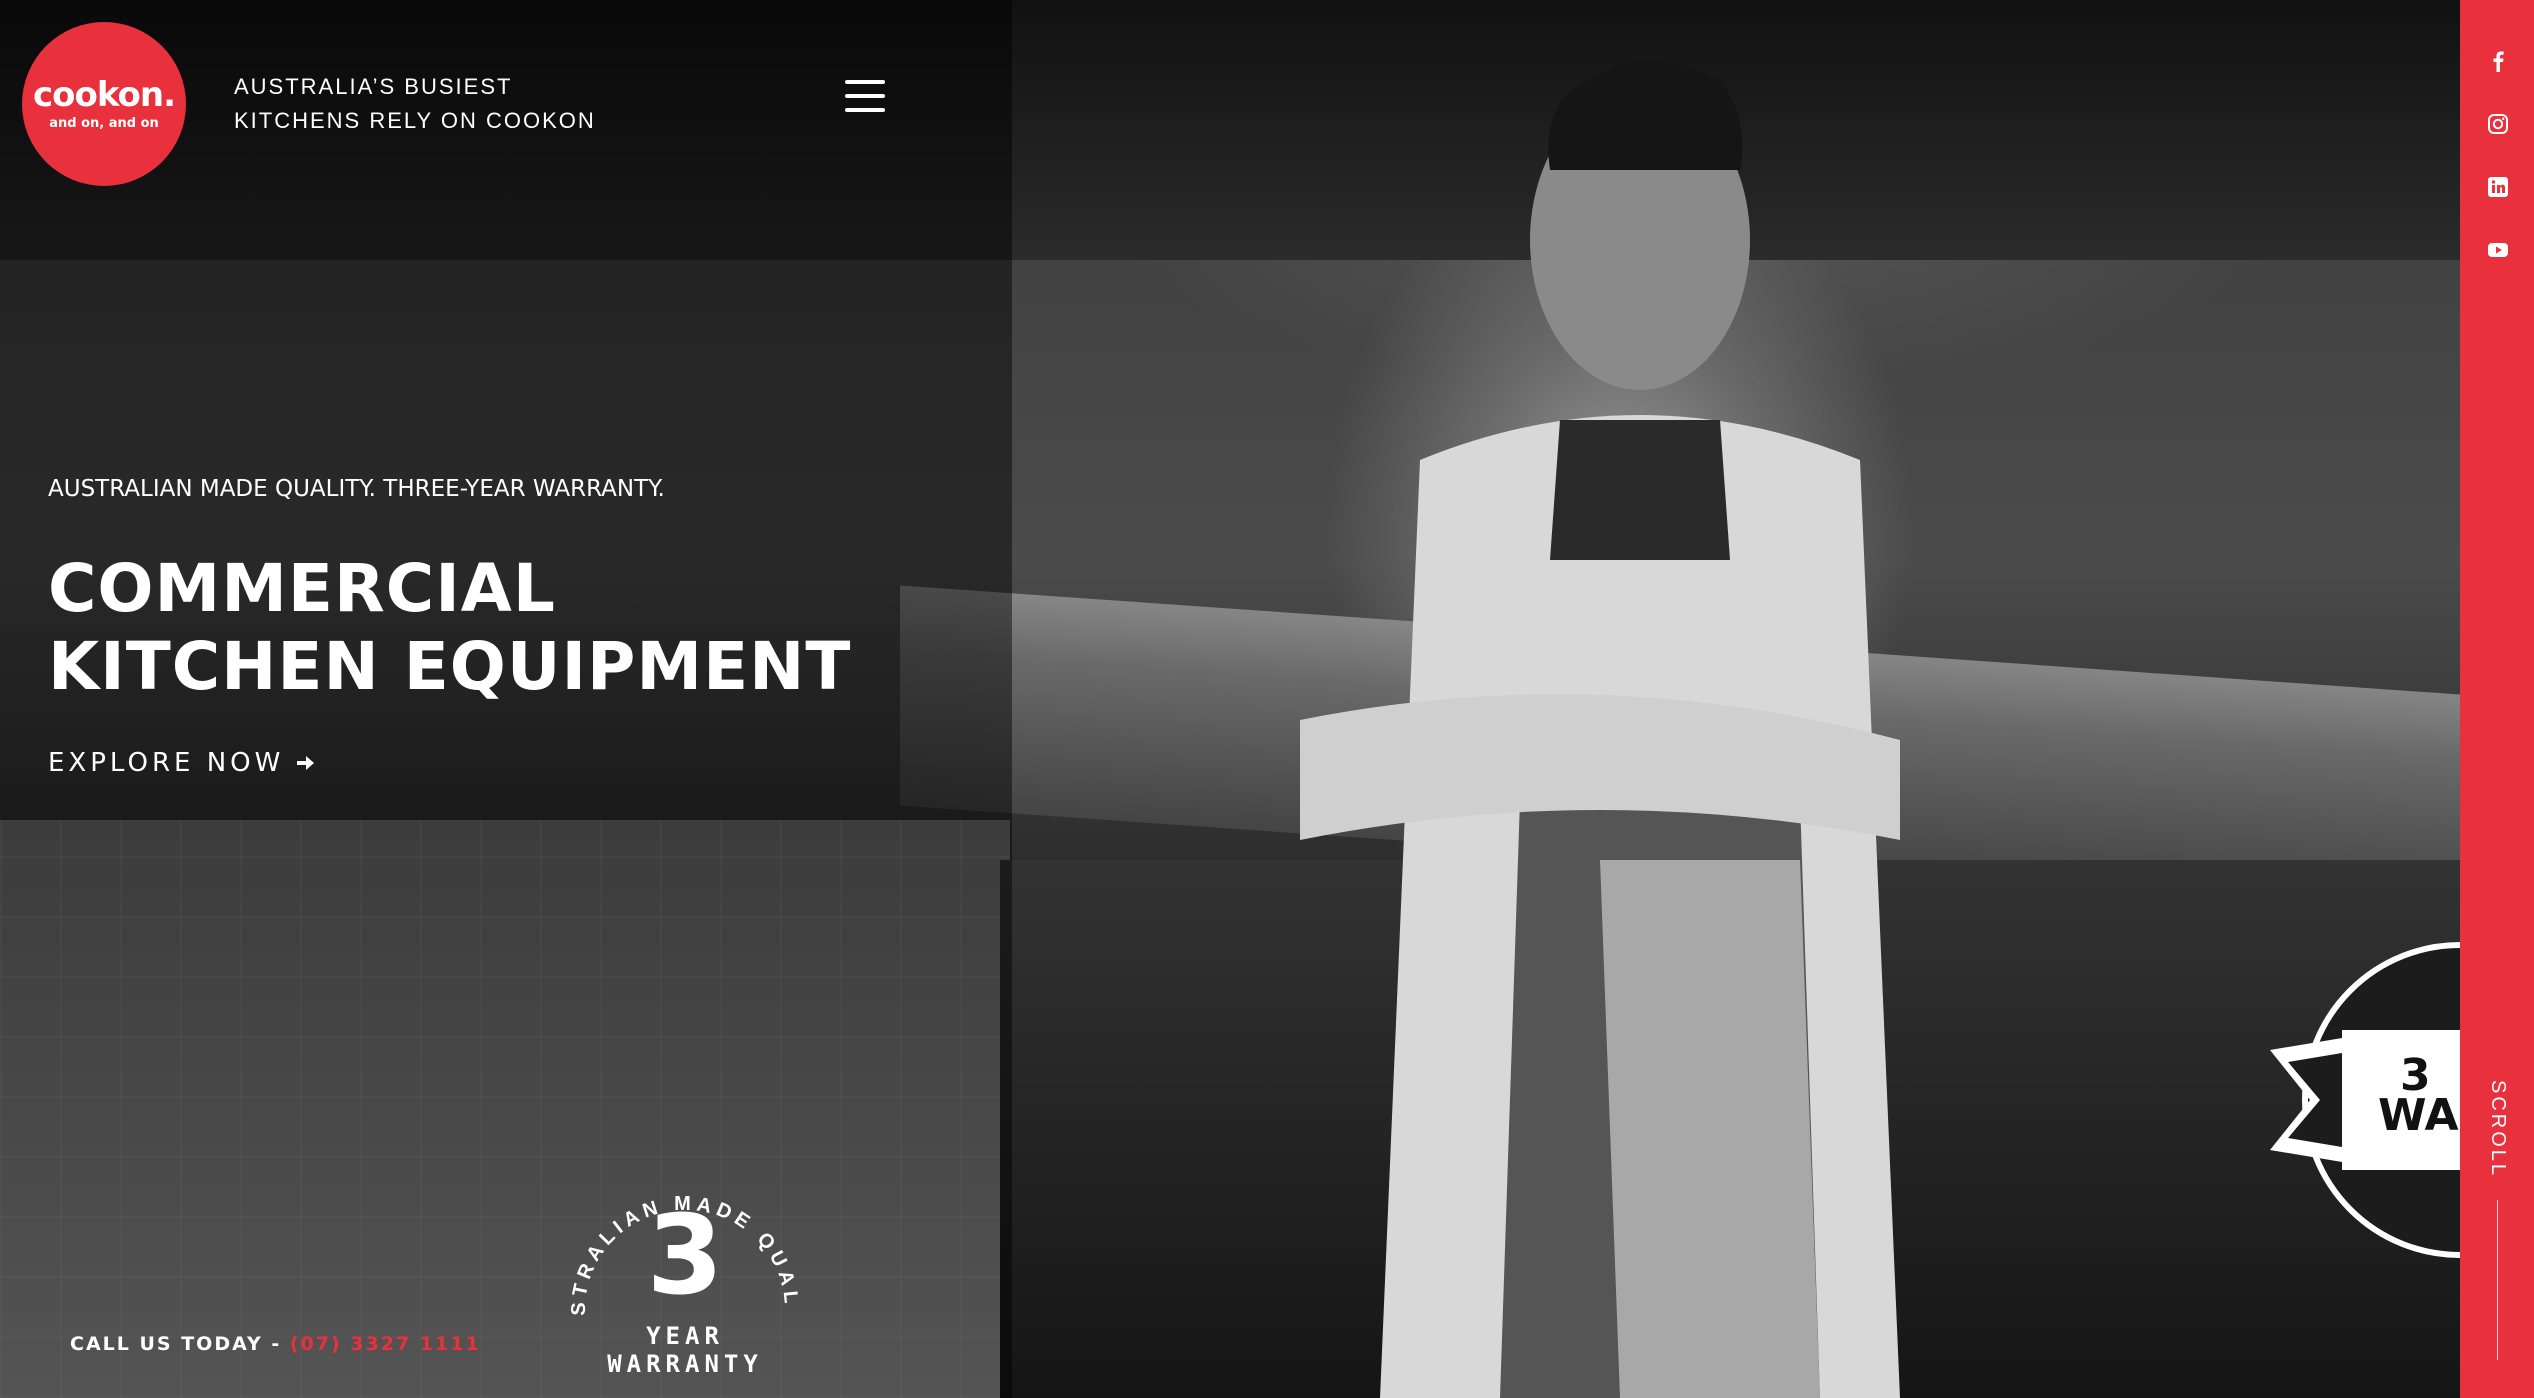  Describe the element at coordinates (306, 763) in the screenshot. I see `arrow-right-icon` at that location.